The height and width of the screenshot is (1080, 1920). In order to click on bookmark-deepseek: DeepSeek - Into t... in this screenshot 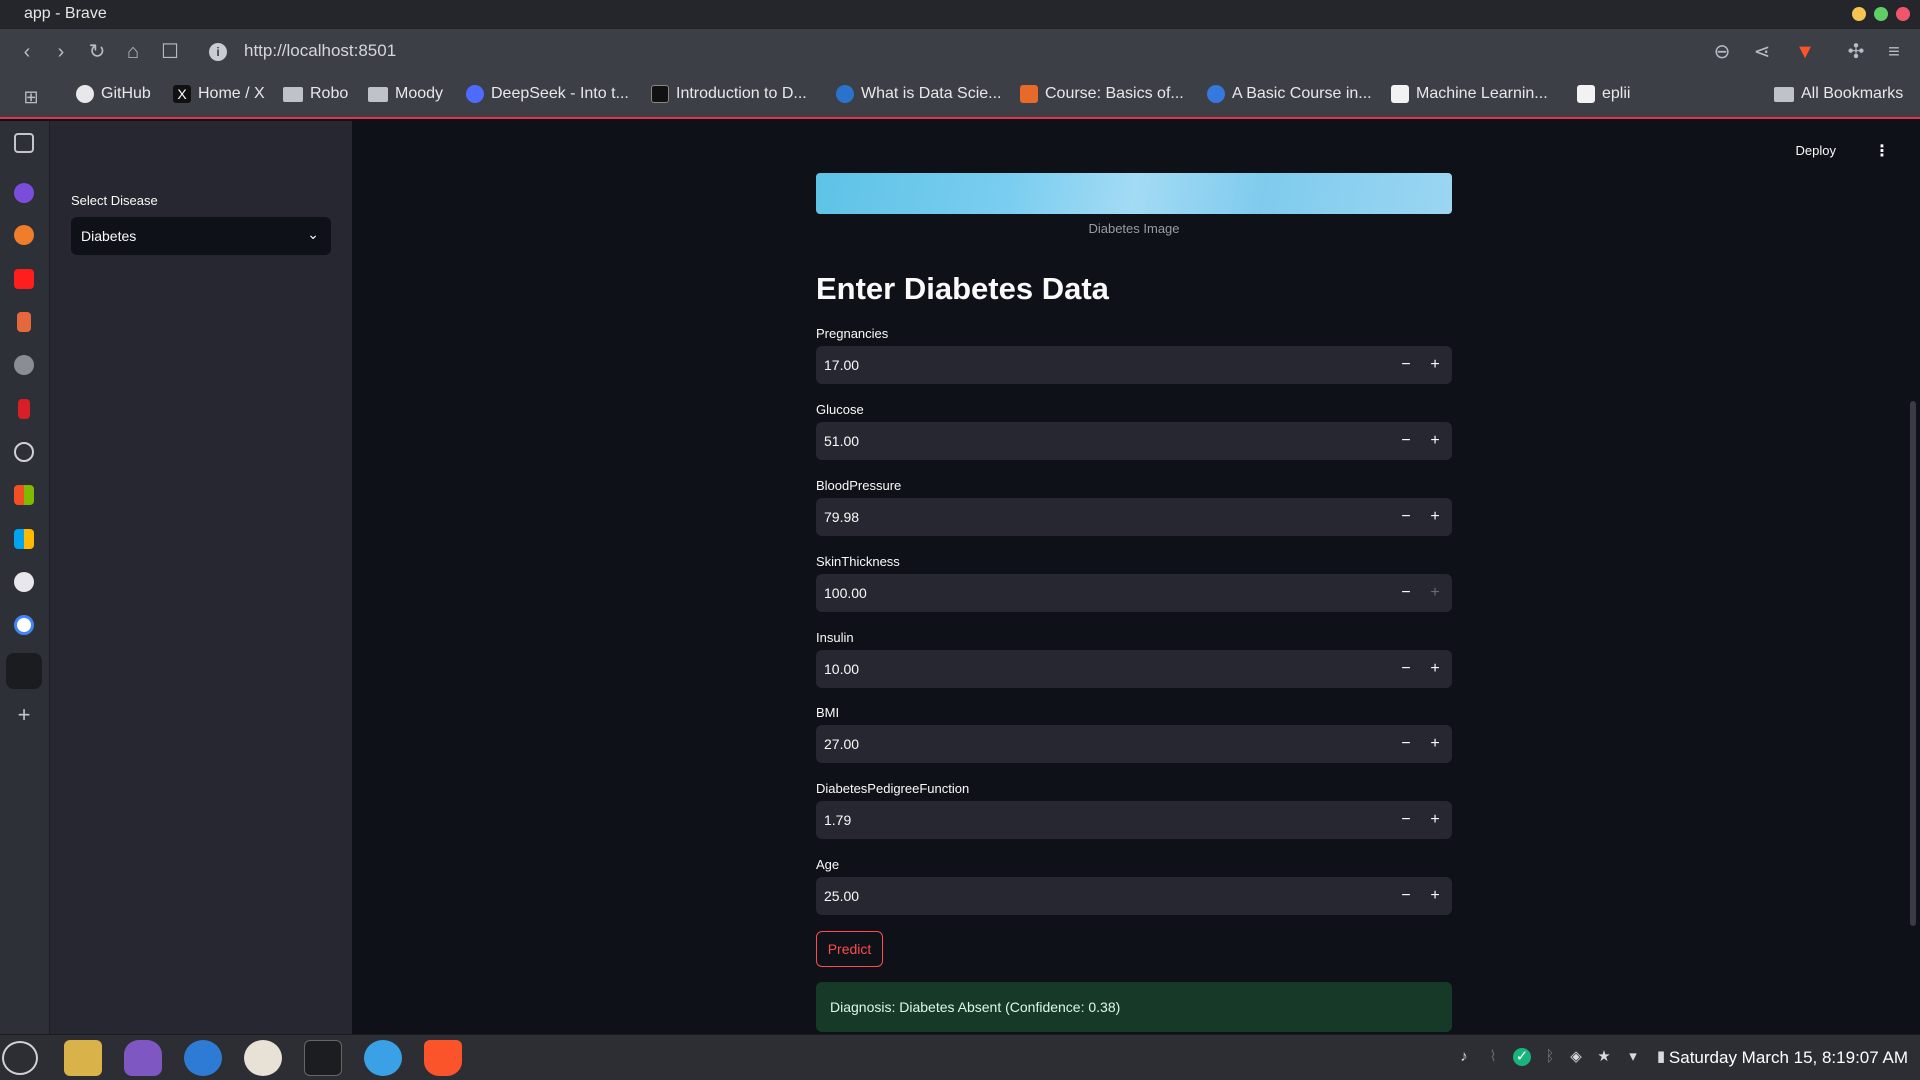, I will do `click(547, 94)`.